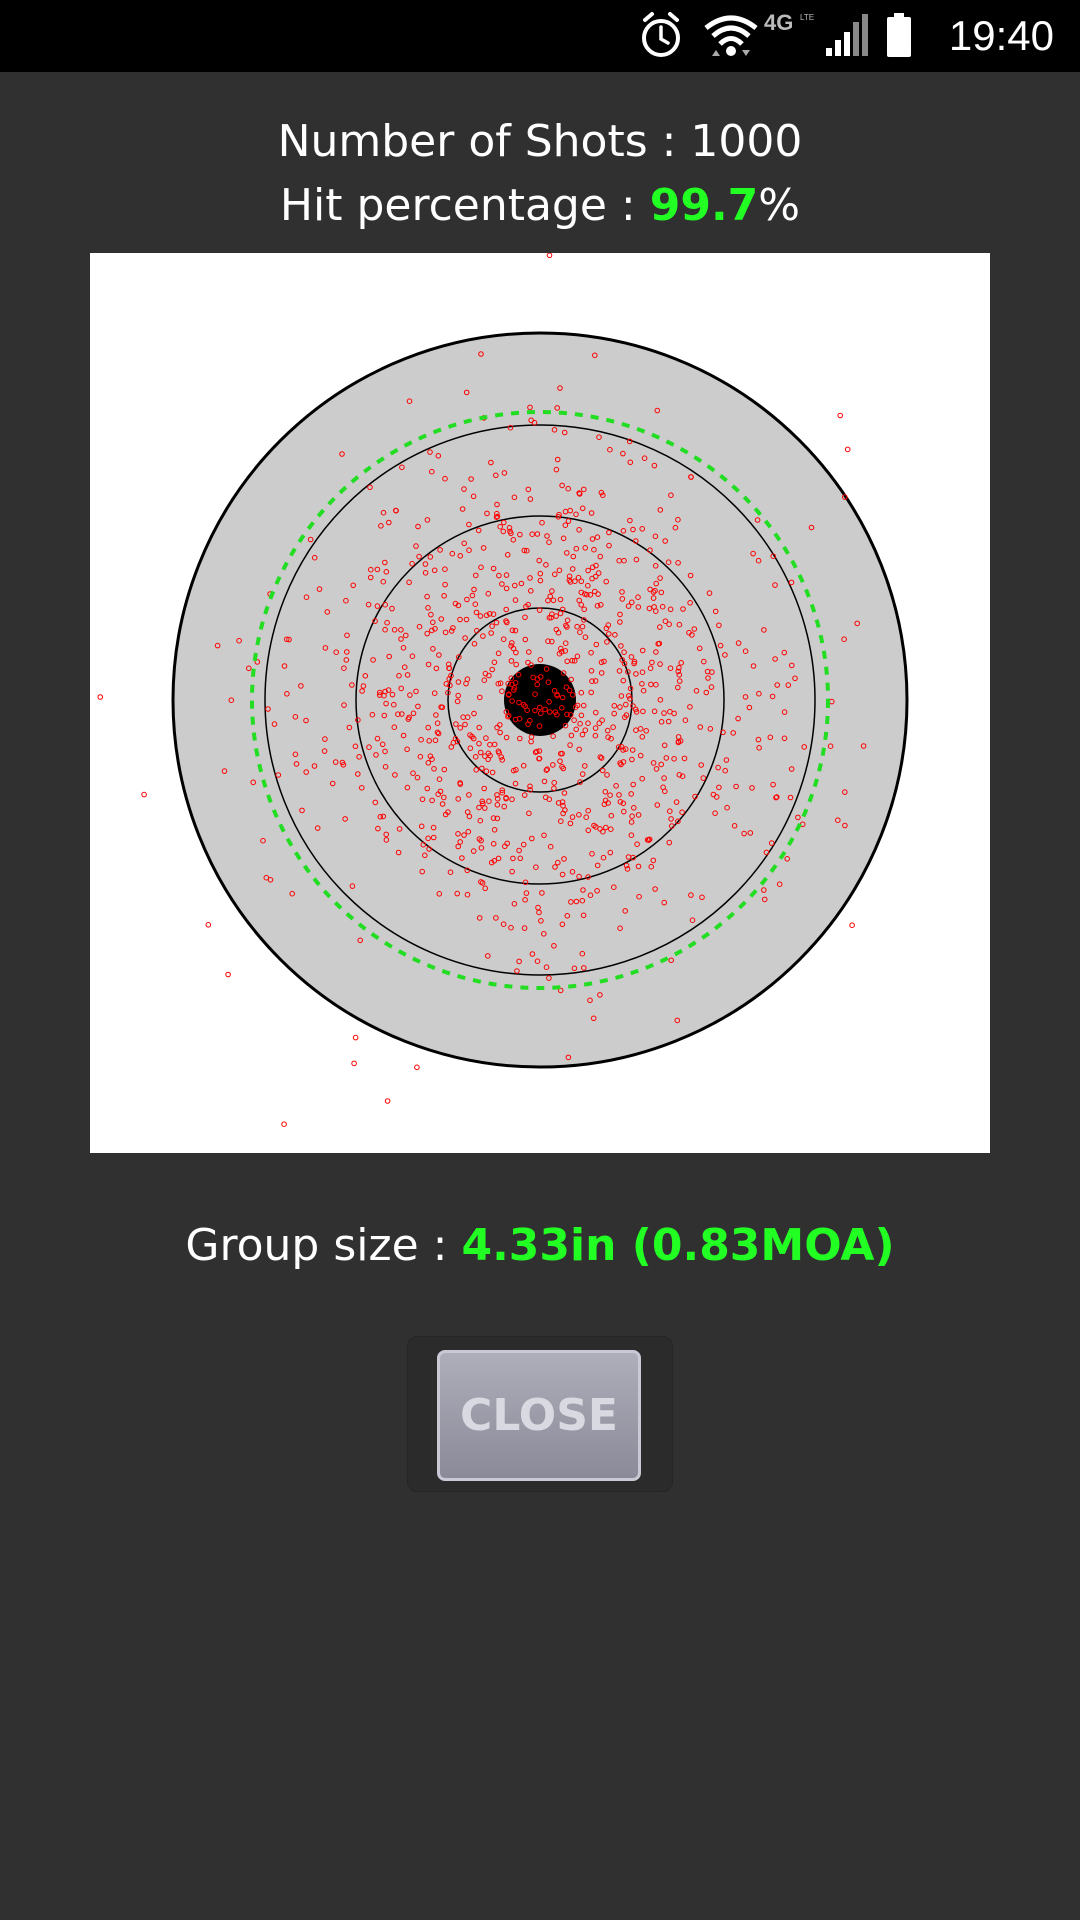 The height and width of the screenshot is (1920, 1080). Describe the element at coordinates (464, 205) in the screenshot. I see `hit-label: Hit percentage :` at that location.